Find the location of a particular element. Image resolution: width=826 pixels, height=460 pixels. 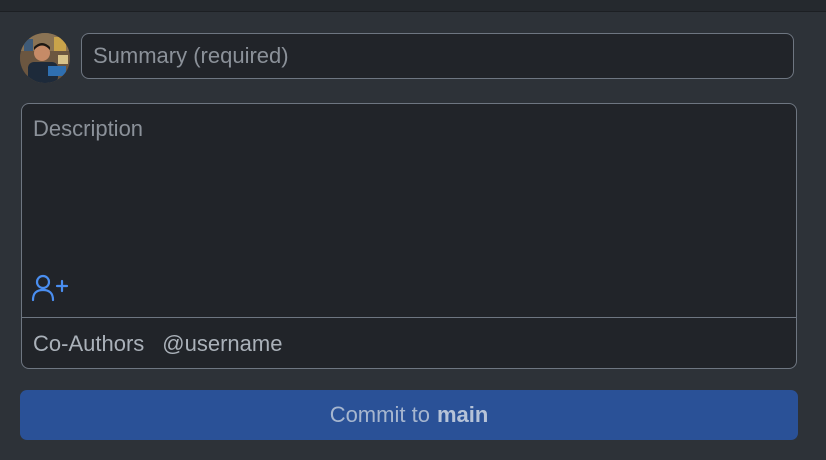

add-user-icon is located at coordinates (50, 288).